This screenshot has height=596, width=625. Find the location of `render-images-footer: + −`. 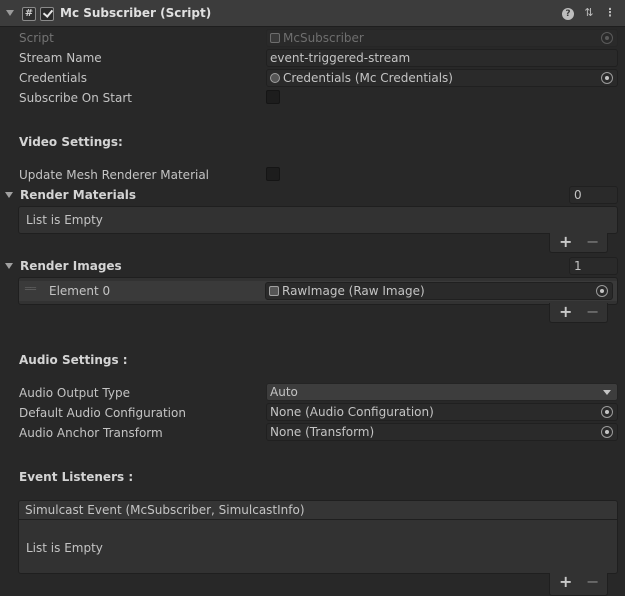

render-images-footer: + − is located at coordinates (578, 313).